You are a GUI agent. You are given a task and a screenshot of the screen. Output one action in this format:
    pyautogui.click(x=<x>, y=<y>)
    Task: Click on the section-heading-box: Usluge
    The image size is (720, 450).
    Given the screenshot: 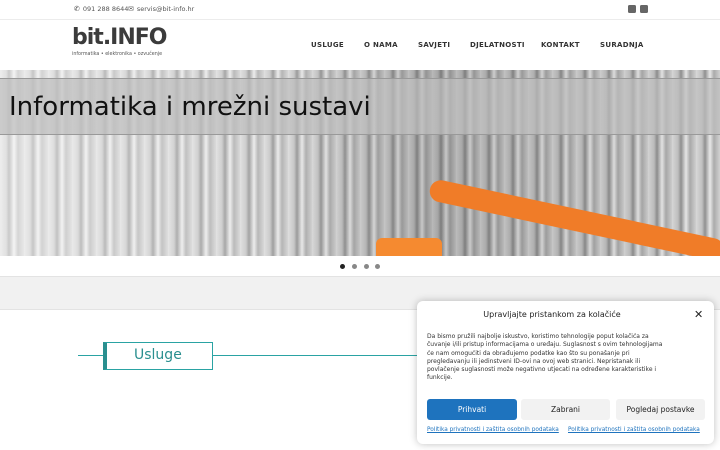 What is the action you would take?
    pyautogui.click(x=158, y=356)
    